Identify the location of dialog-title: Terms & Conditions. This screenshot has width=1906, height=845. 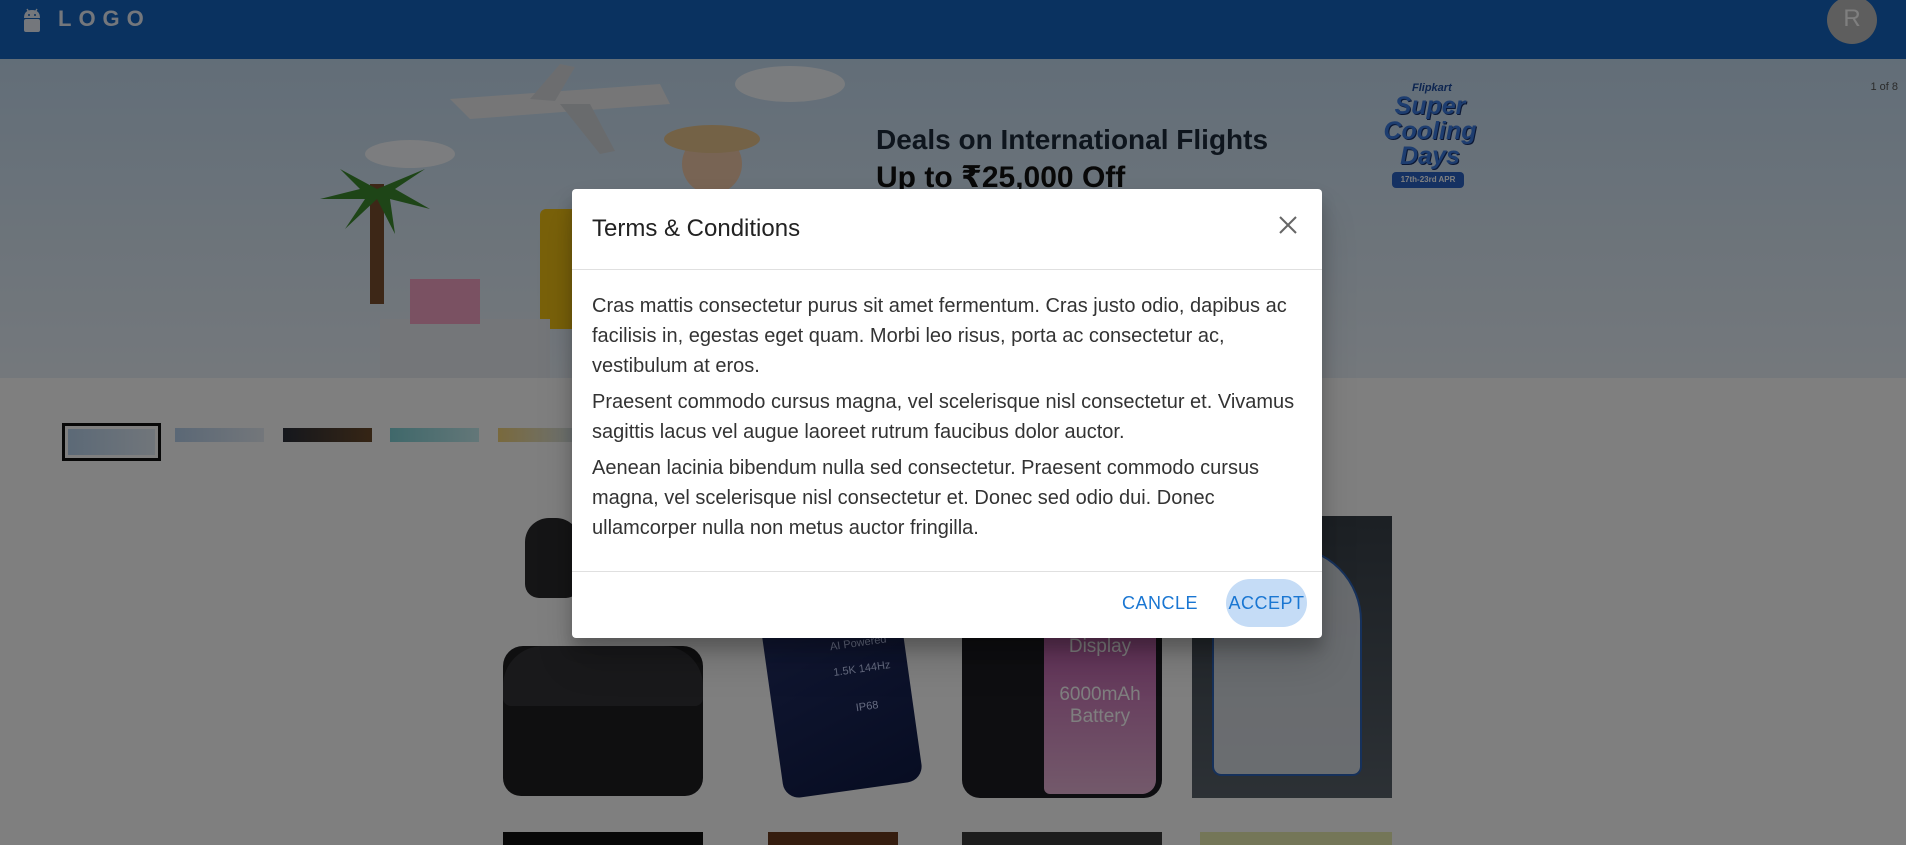
(696, 228).